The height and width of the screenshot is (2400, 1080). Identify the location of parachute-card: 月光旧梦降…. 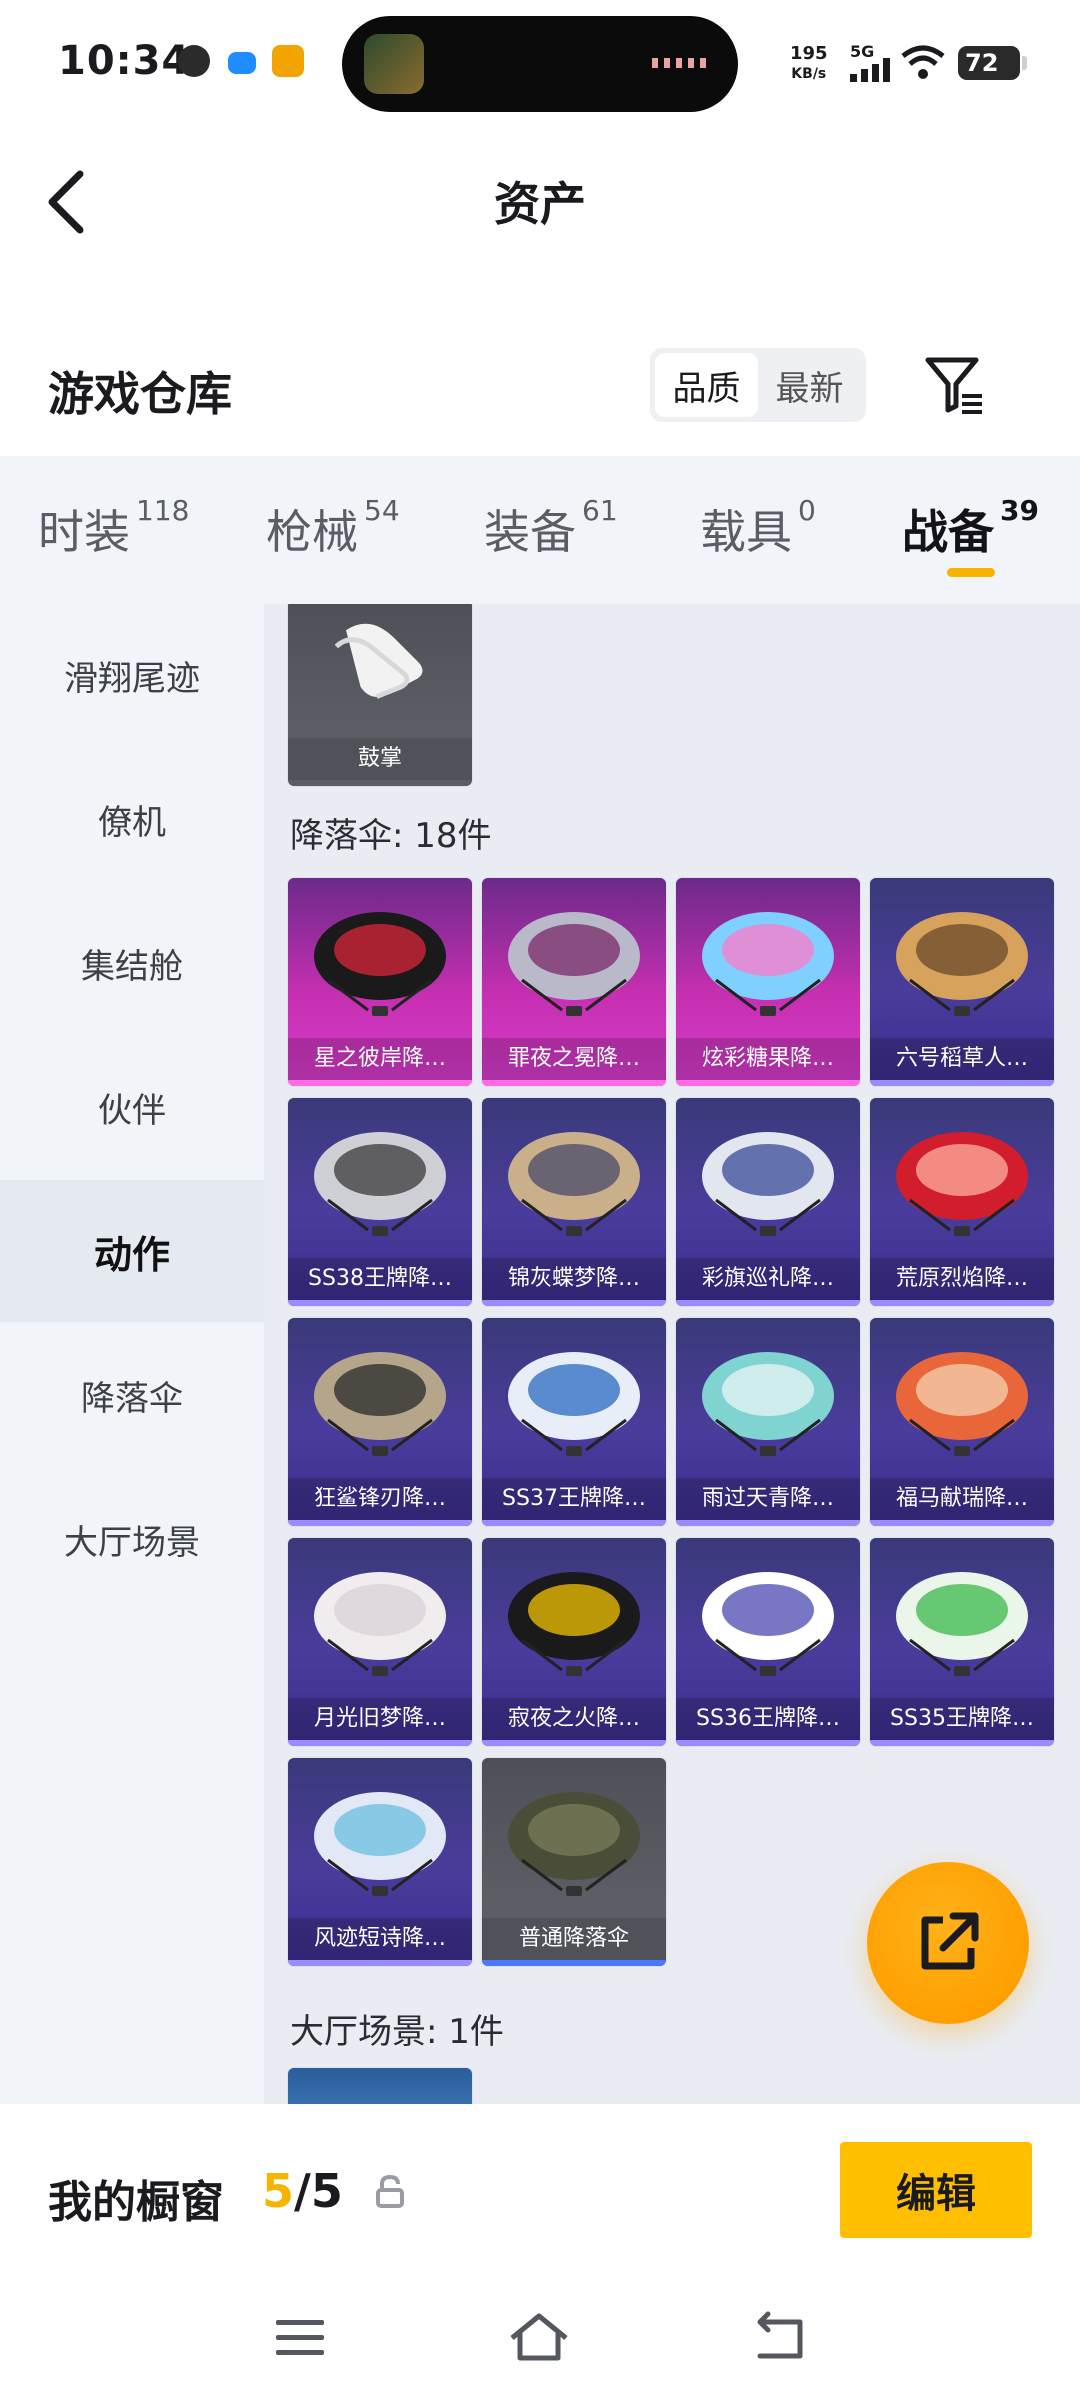
(380, 1642).